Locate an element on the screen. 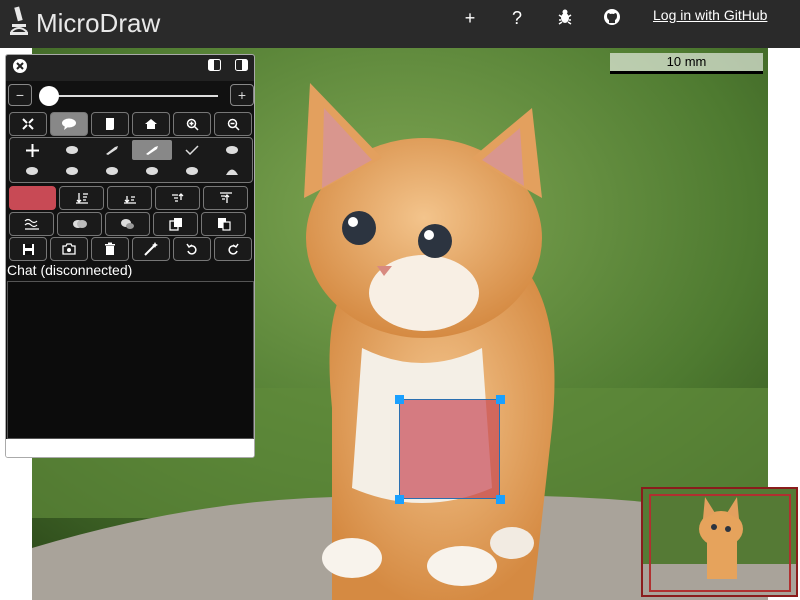  script-icon is located at coordinates (110, 124).